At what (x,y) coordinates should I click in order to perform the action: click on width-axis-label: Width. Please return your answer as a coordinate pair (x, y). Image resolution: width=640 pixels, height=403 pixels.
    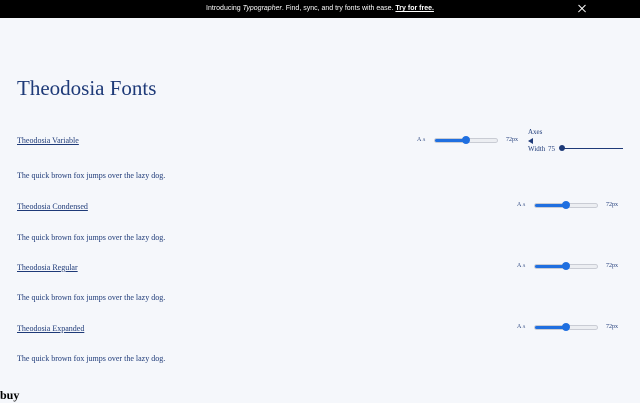
    Looking at the image, I should click on (537, 149).